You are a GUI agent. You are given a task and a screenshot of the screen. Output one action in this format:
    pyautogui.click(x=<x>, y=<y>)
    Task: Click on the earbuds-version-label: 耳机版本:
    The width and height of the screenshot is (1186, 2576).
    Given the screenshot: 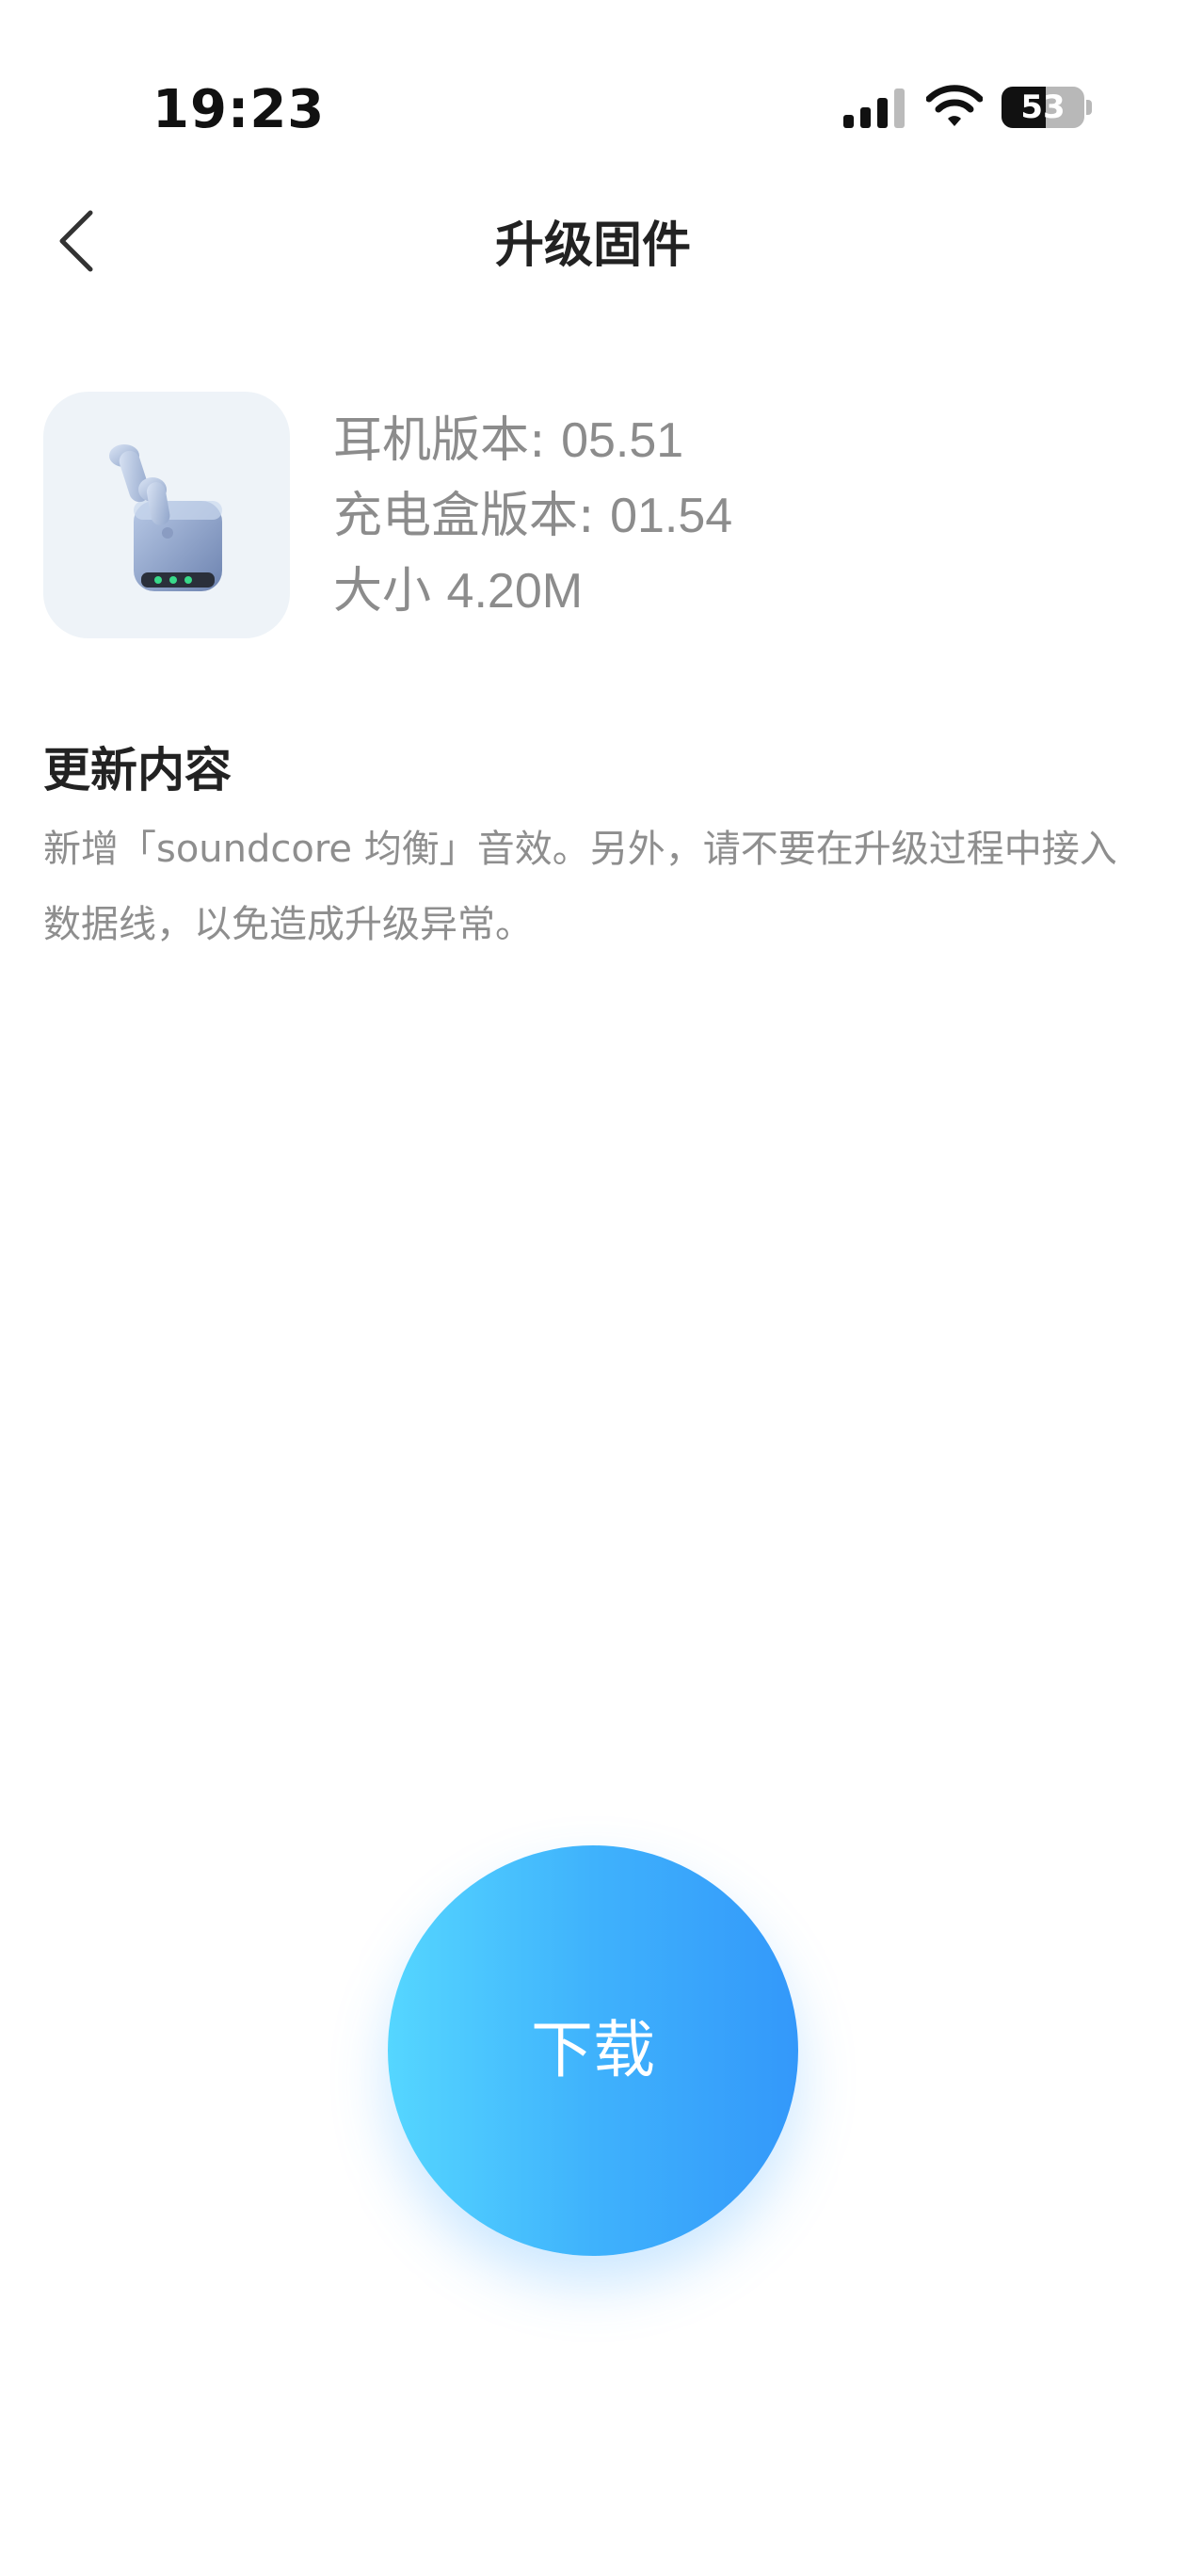 What is the action you would take?
    pyautogui.click(x=439, y=440)
    